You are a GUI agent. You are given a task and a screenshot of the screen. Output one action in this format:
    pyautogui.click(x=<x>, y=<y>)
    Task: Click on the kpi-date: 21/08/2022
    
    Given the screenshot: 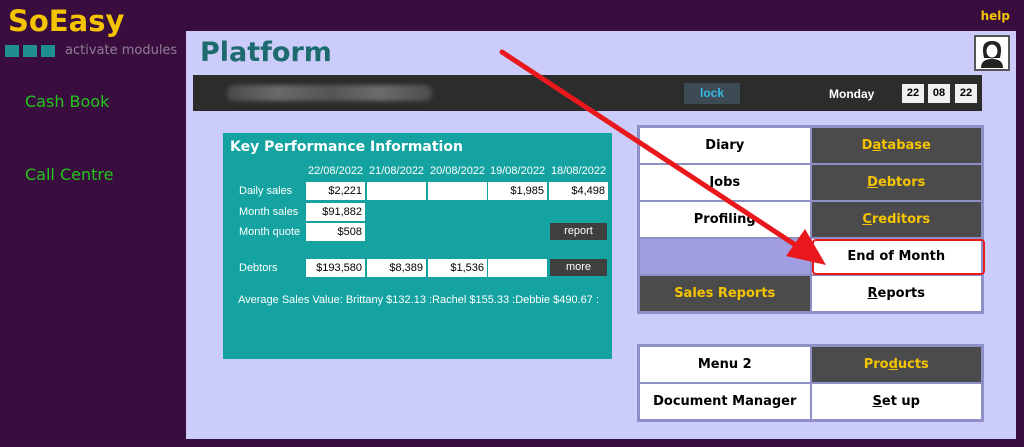 What is the action you would take?
    pyautogui.click(x=397, y=171)
    